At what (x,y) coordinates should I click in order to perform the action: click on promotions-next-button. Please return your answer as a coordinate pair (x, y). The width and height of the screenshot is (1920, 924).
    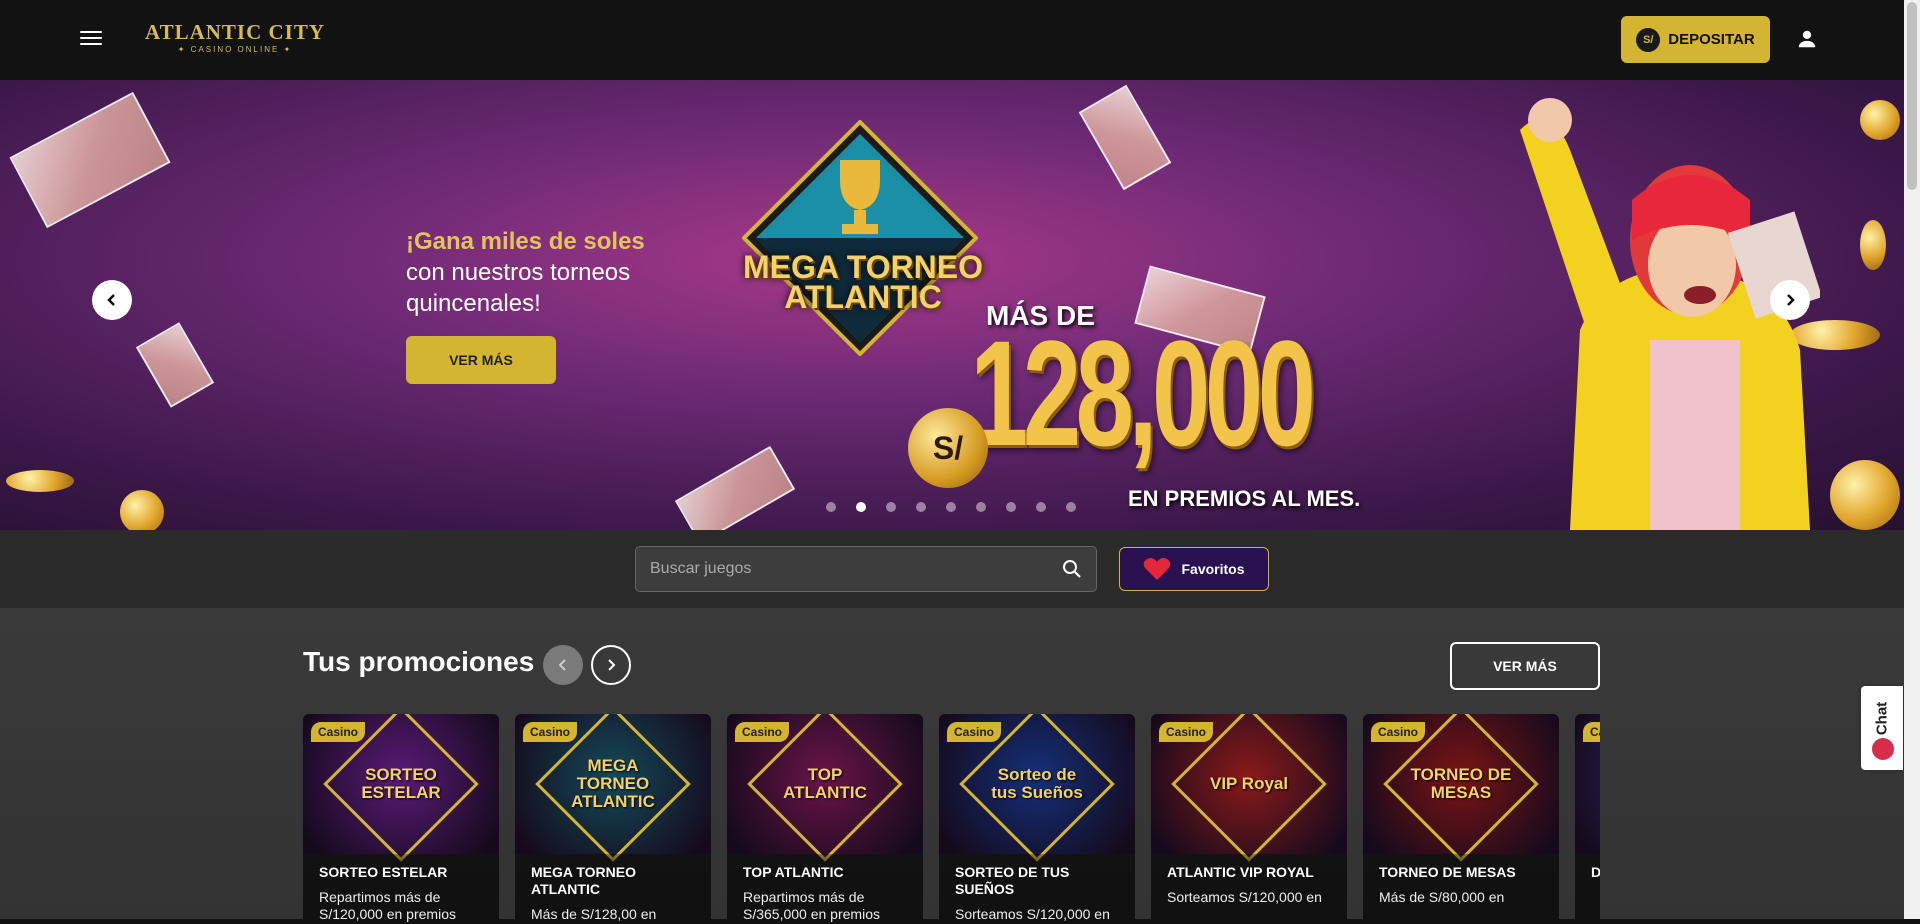
    Looking at the image, I should click on (611, 665).